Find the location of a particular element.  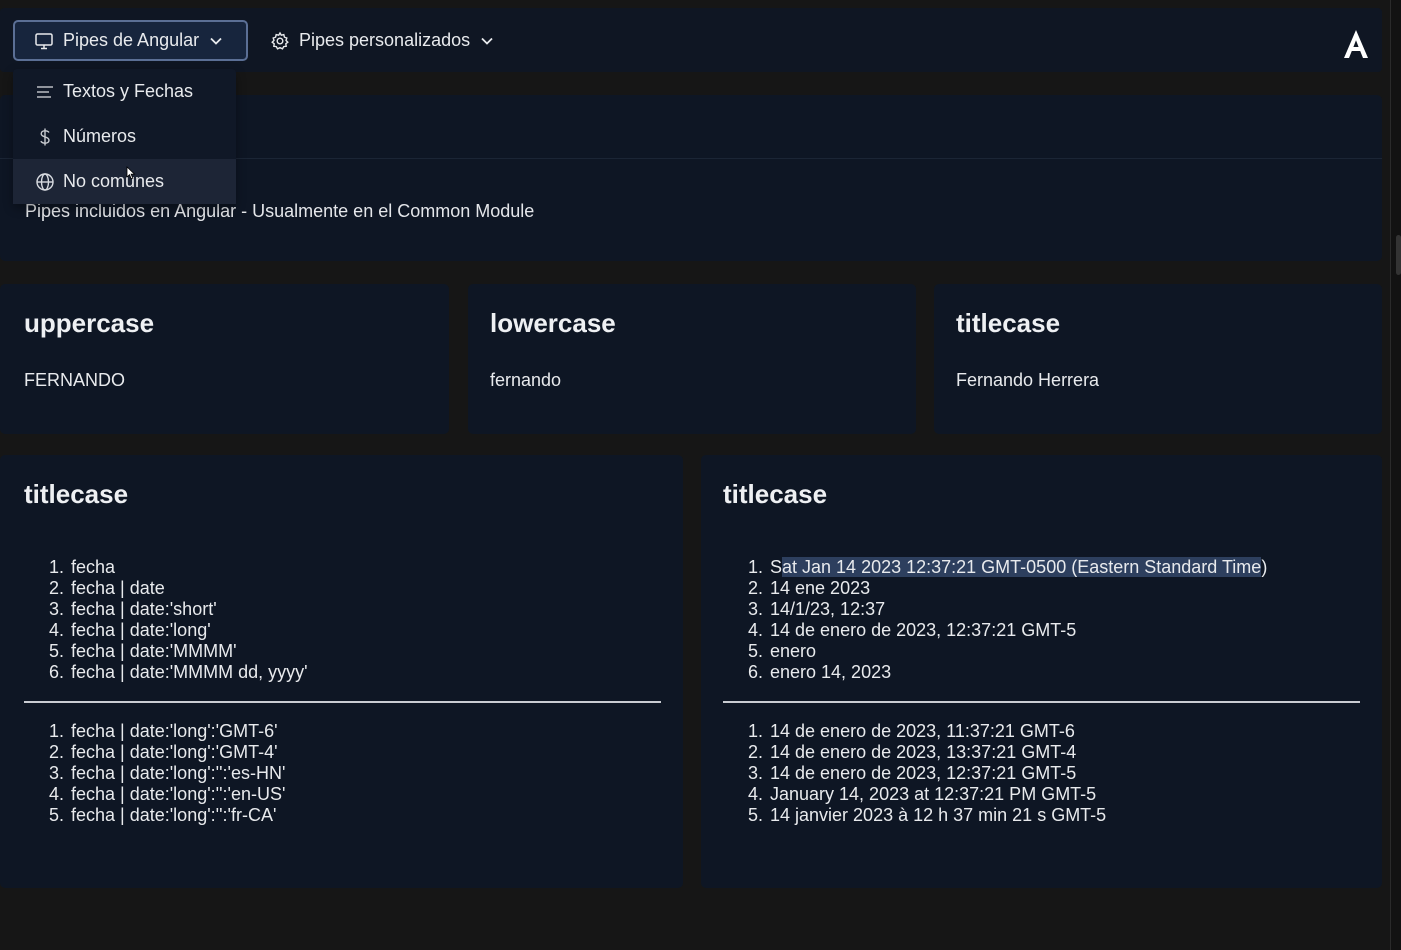

list-item: 14 de enero de 2023, 11:37:21 GMT-6 is located at coordinates (937, 731).